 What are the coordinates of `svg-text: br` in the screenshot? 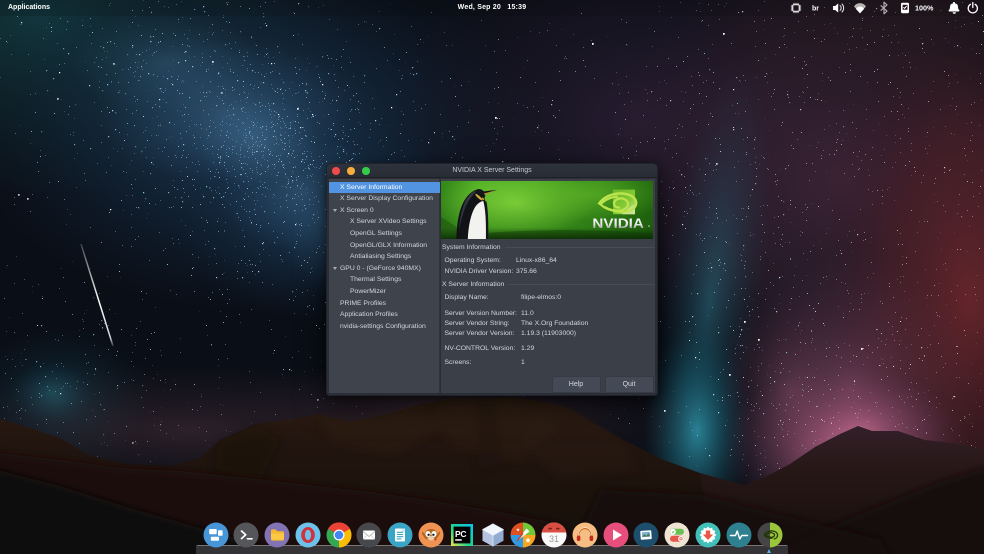 It's located at (815, 9).